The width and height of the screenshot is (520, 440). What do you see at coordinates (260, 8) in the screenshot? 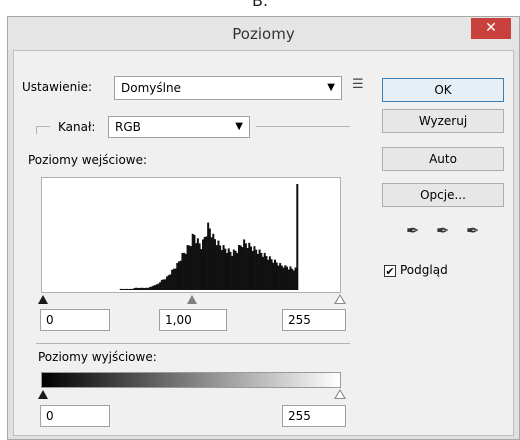
I see `caption-fragment: B.` at bounding box center [260, 8].